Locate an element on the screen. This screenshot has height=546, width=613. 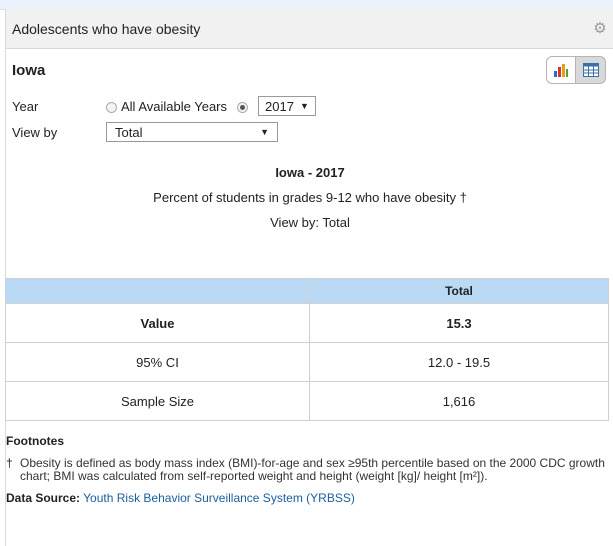
table-view-button is located at coordinates (591, 70).